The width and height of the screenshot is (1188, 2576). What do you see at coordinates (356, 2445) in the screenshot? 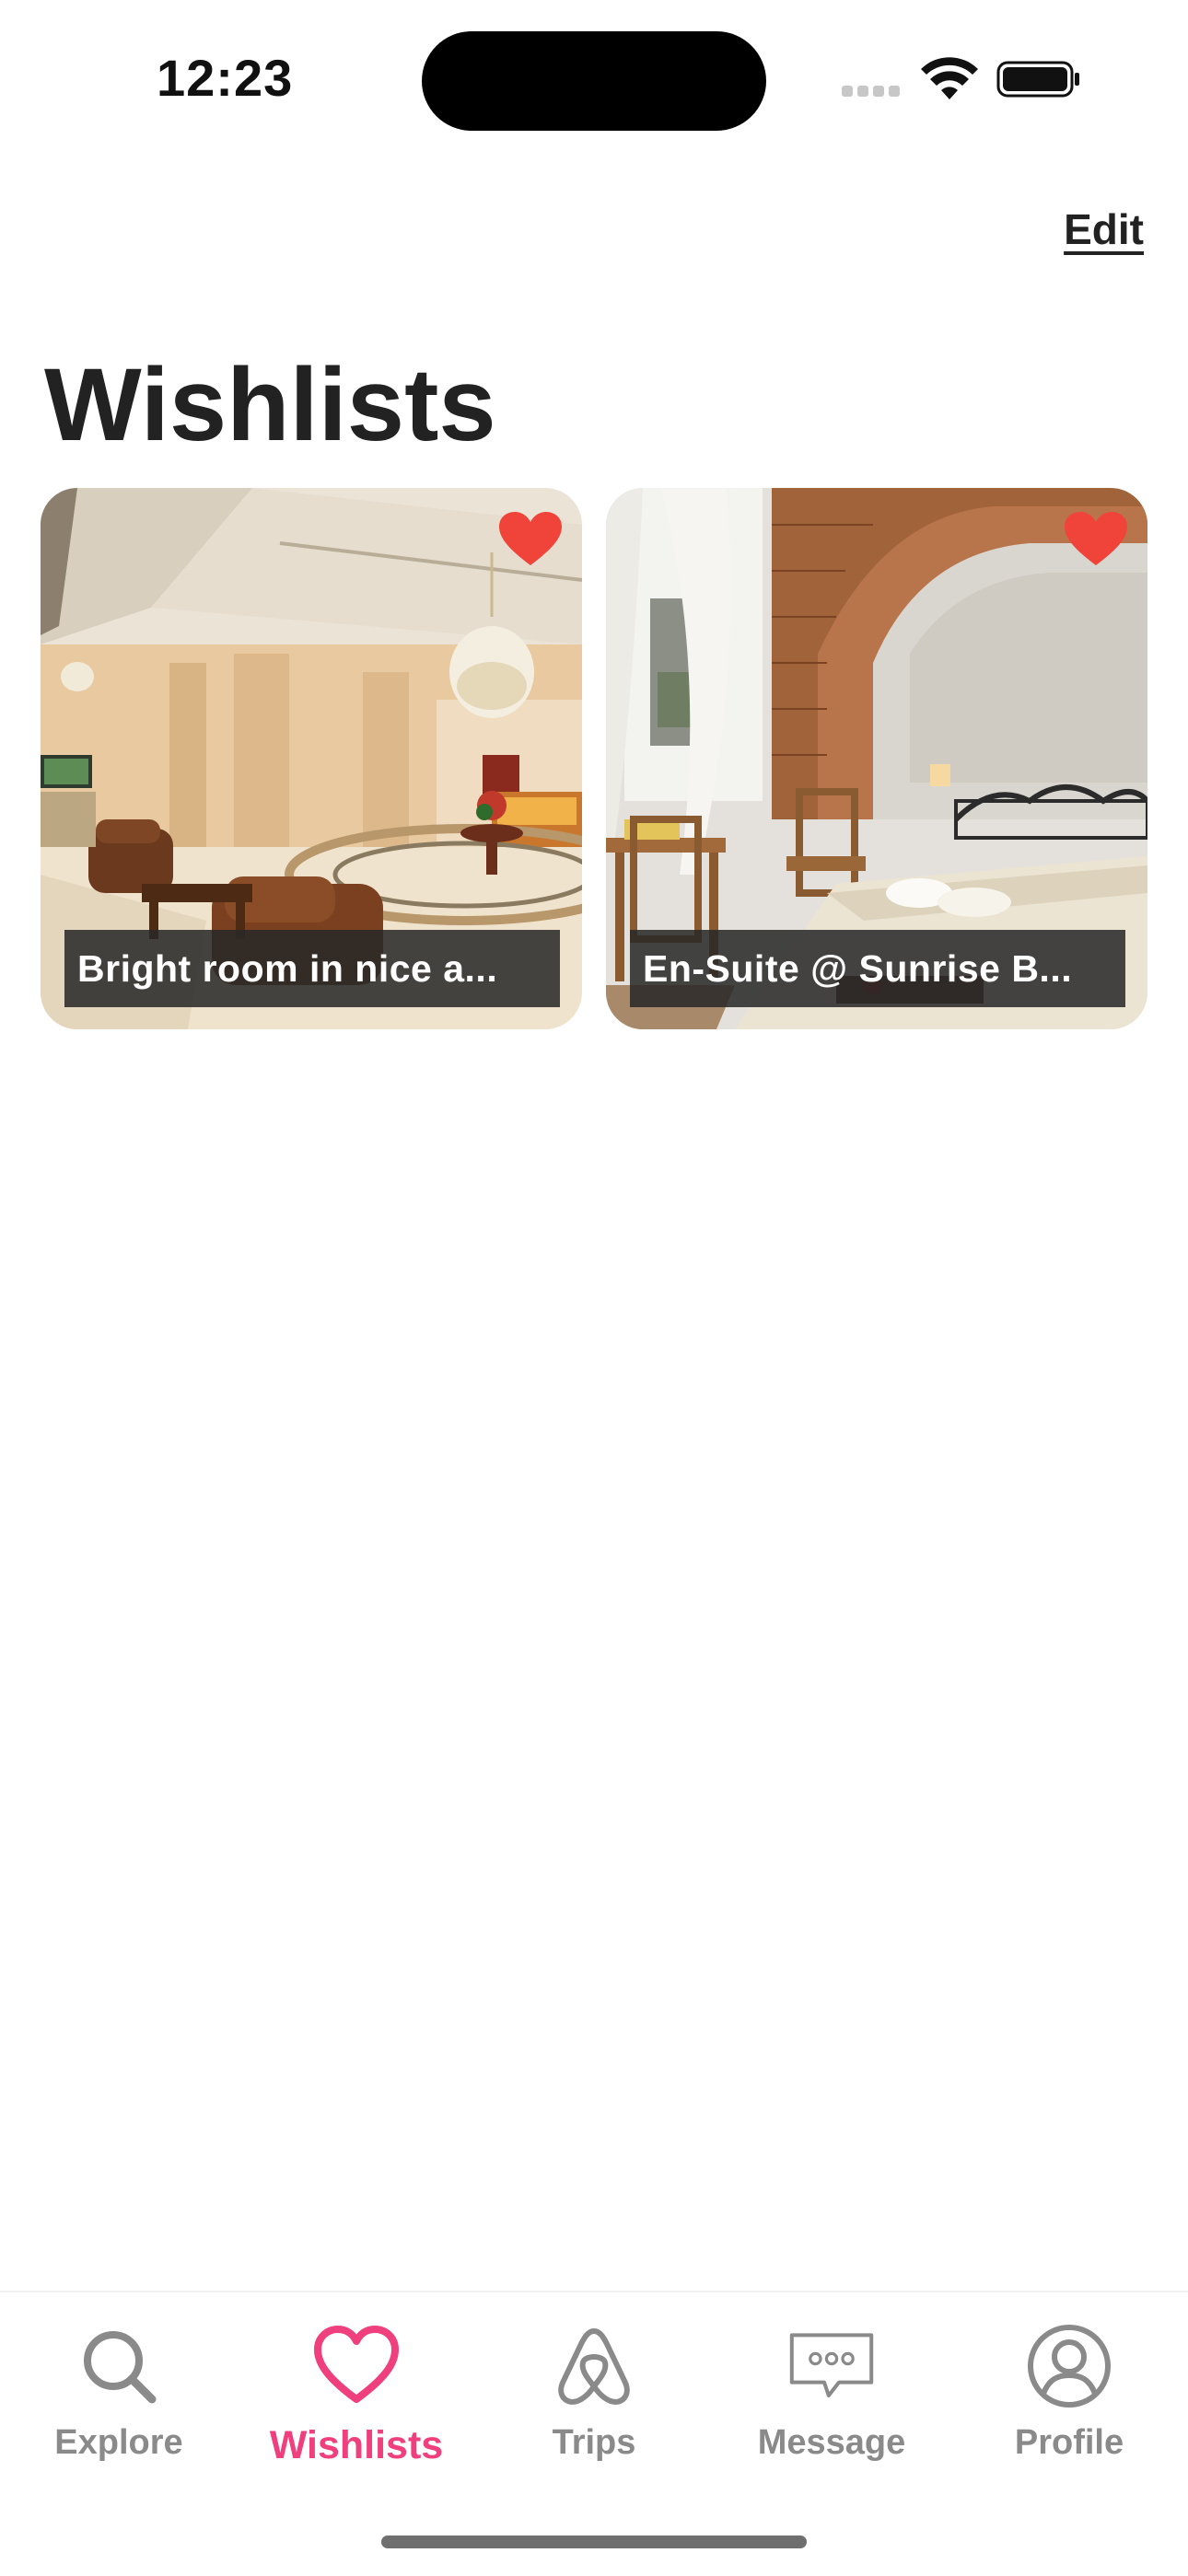
I see `tab-label: Wishlists` at bounding box center [356, 2445].